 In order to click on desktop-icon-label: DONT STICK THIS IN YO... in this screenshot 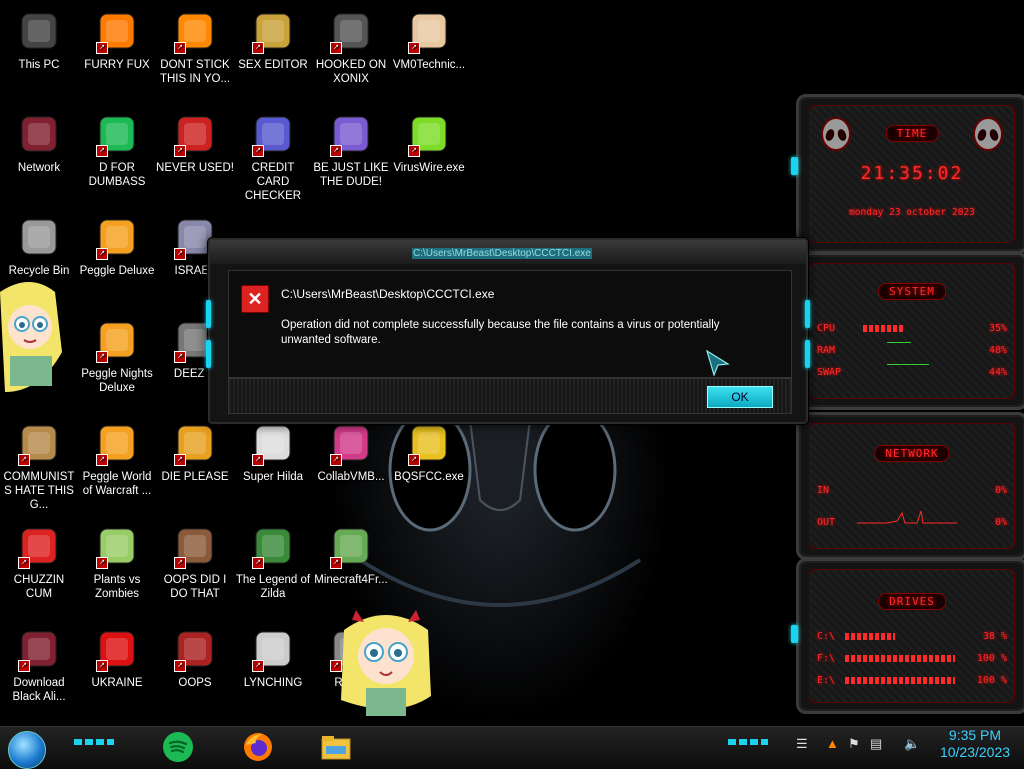, I will do `click(195, 72)`.